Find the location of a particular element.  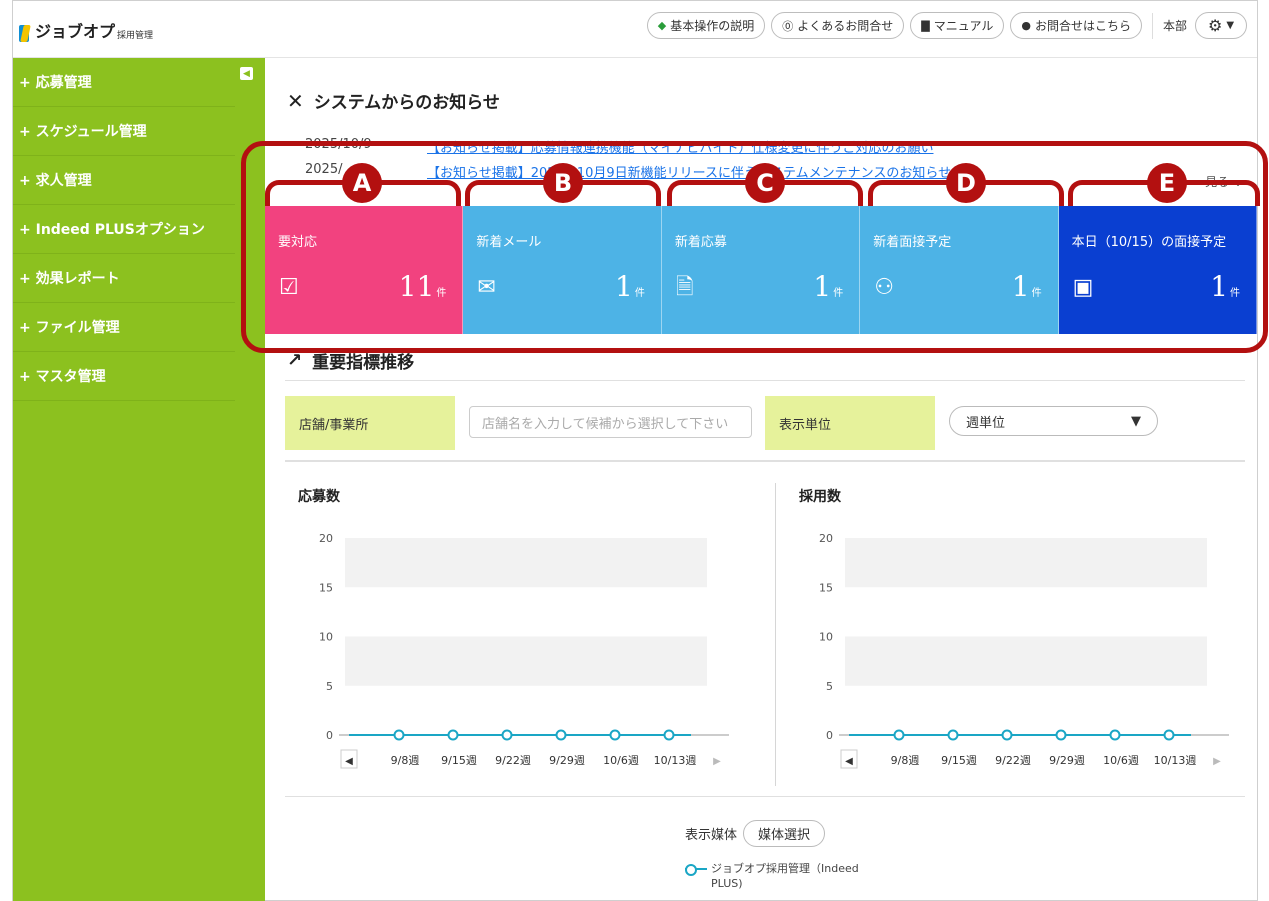

y-tick-label: 10 is located at coordinates (326, 637).